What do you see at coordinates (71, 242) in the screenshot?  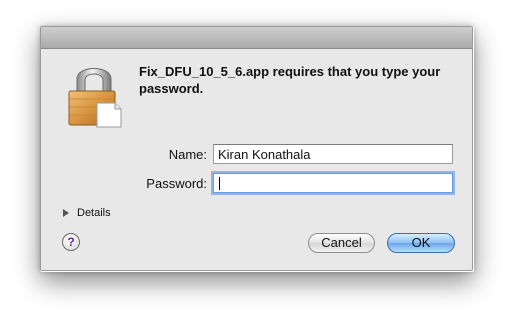 I see `help-button: ?` at bounding box center [71, 242].